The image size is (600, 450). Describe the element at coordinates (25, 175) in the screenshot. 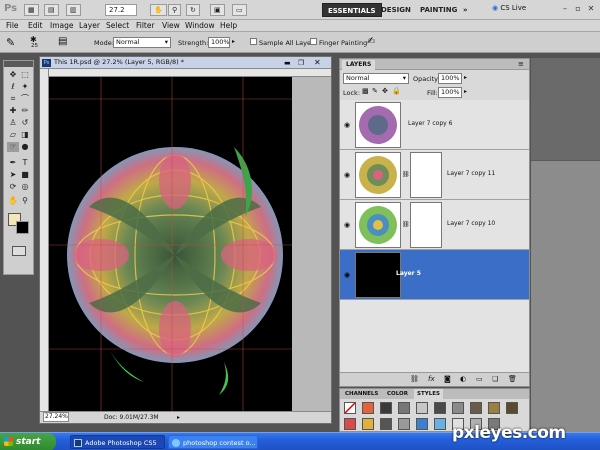

I see `shape-tool-icon: ■` at that location.